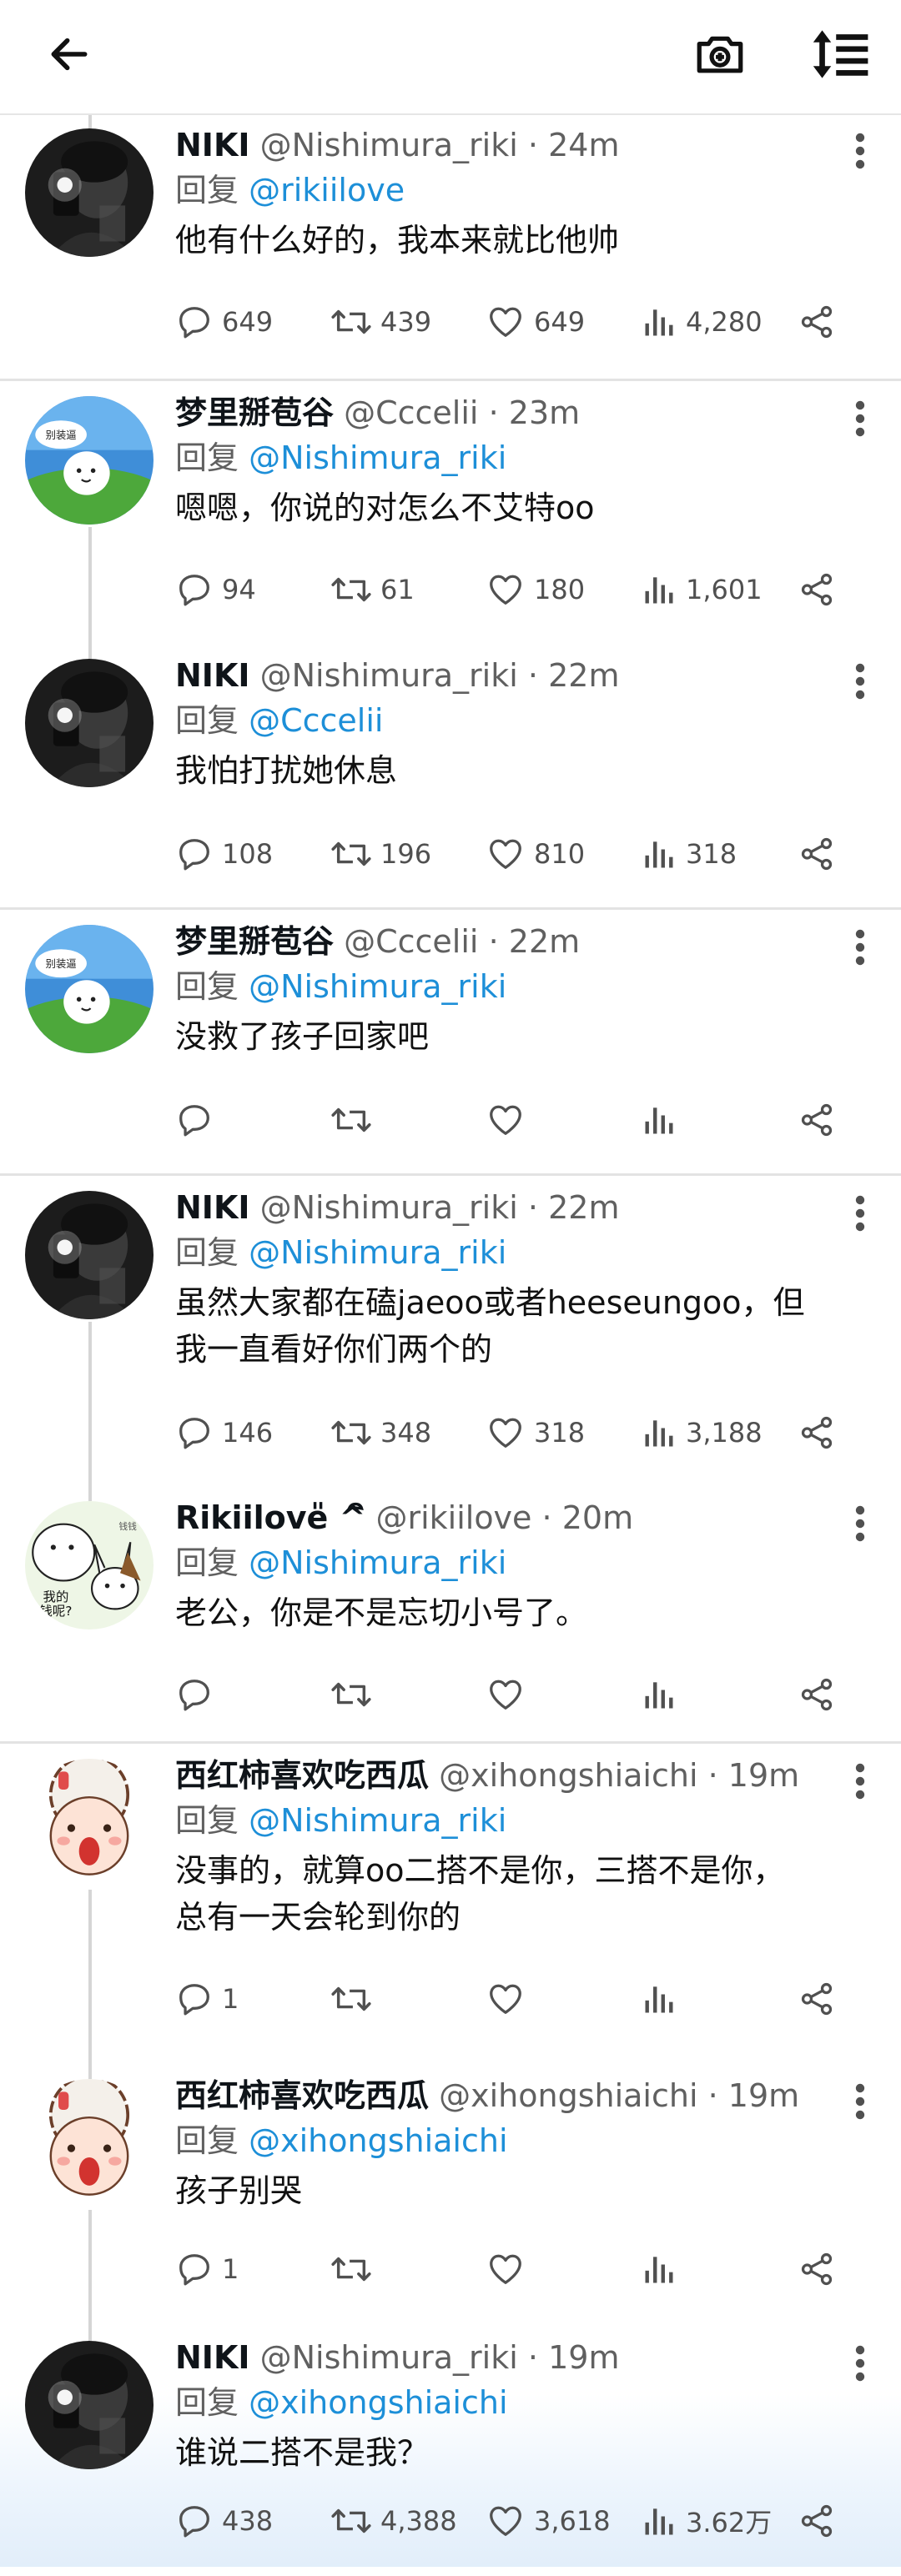 This screenshot has height=2576, width=901. I want to click on avatar: 我的钱呢? 钱钱, so click(90, 1565).